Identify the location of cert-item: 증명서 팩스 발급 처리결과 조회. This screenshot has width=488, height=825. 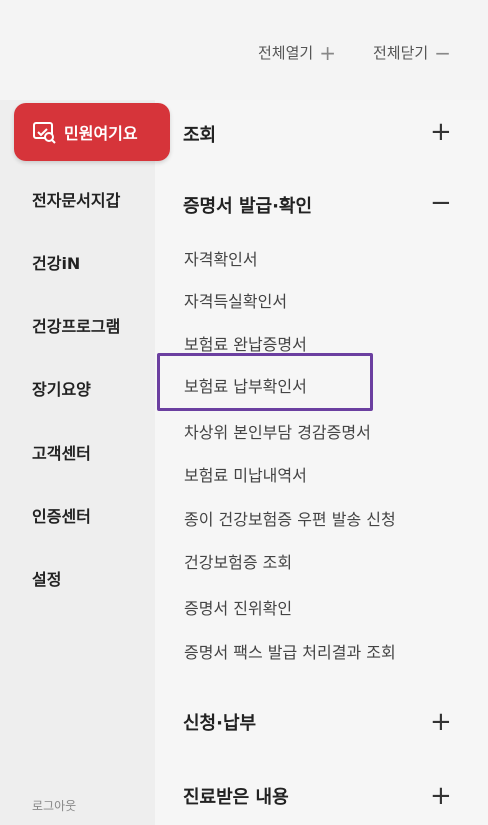
(290, 651).